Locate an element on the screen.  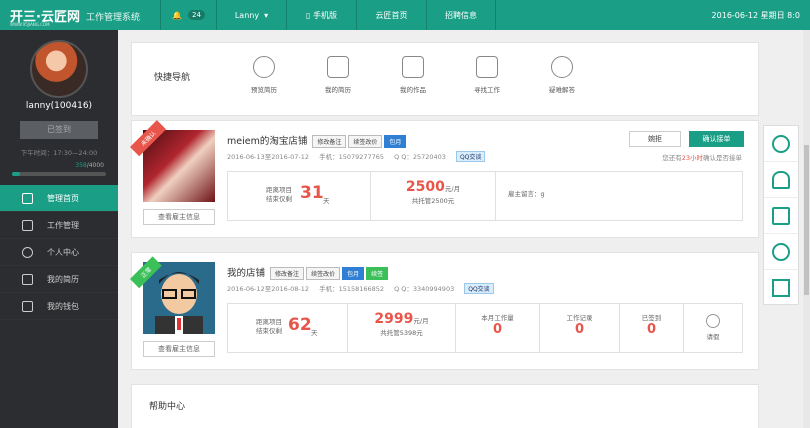
wallet-icon is located at coordinates (27, 306).